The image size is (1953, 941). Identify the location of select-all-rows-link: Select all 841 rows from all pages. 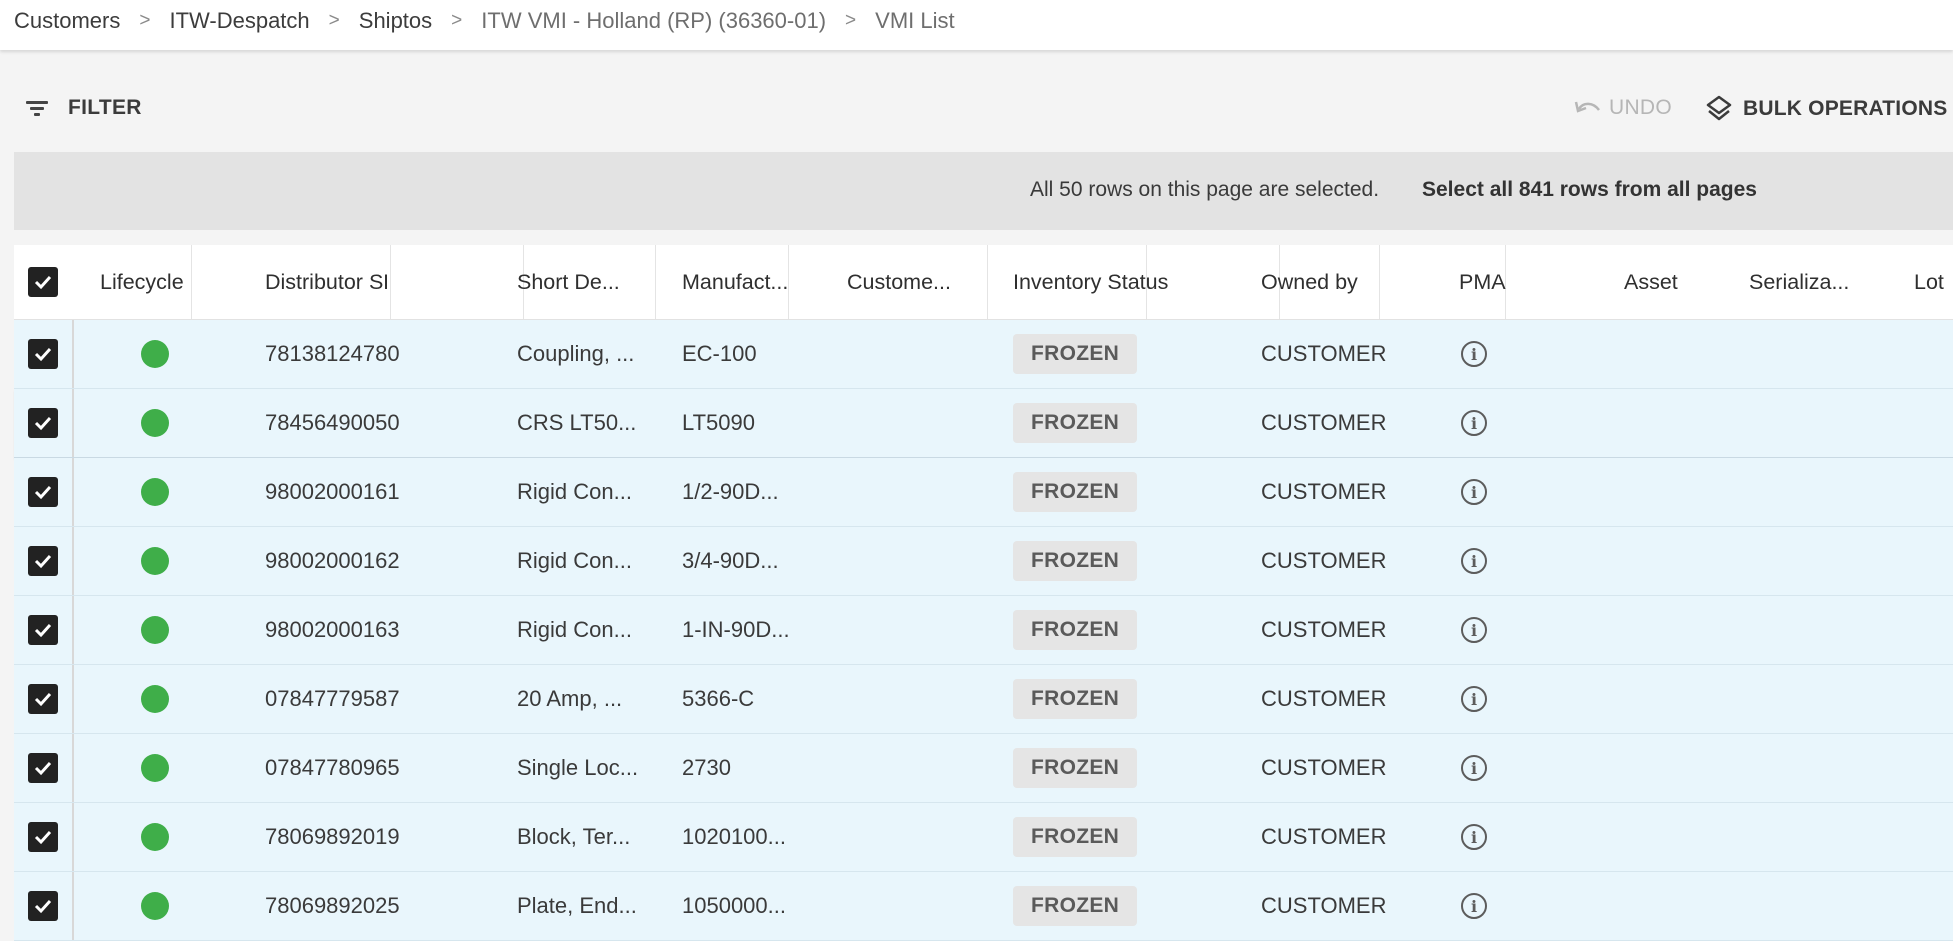
(1589, 190).